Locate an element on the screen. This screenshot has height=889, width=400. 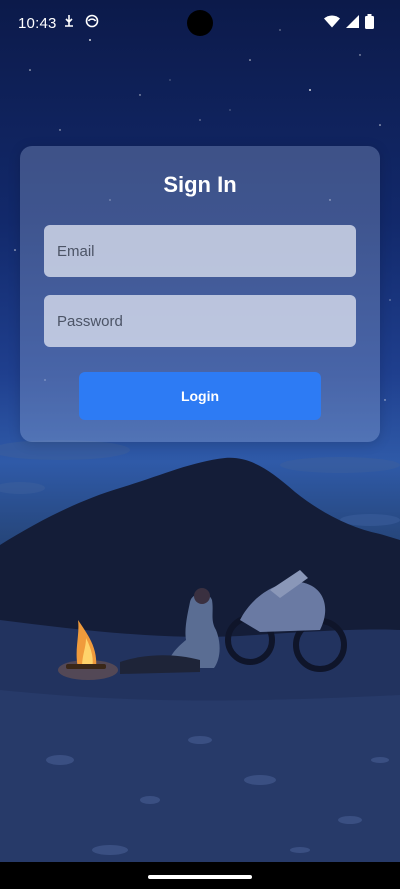
gesture-navigation-bar is located at coordinates (200, 875).